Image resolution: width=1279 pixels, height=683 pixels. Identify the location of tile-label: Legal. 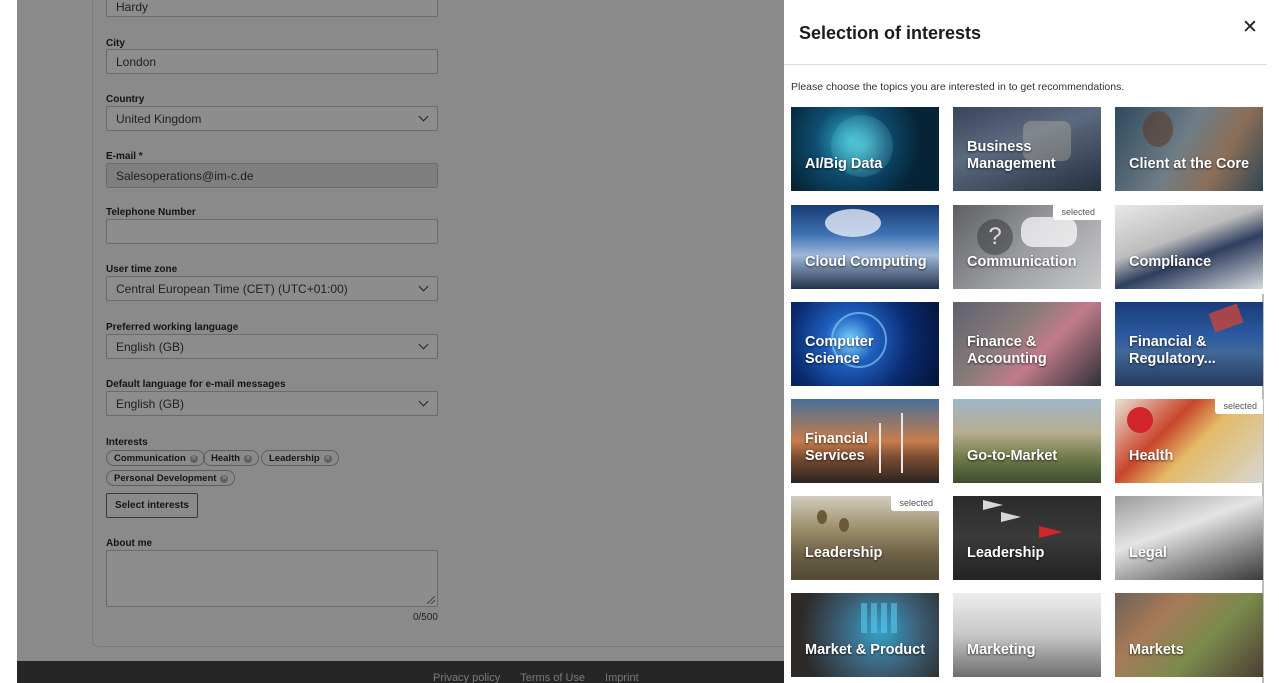
(1148, 553).